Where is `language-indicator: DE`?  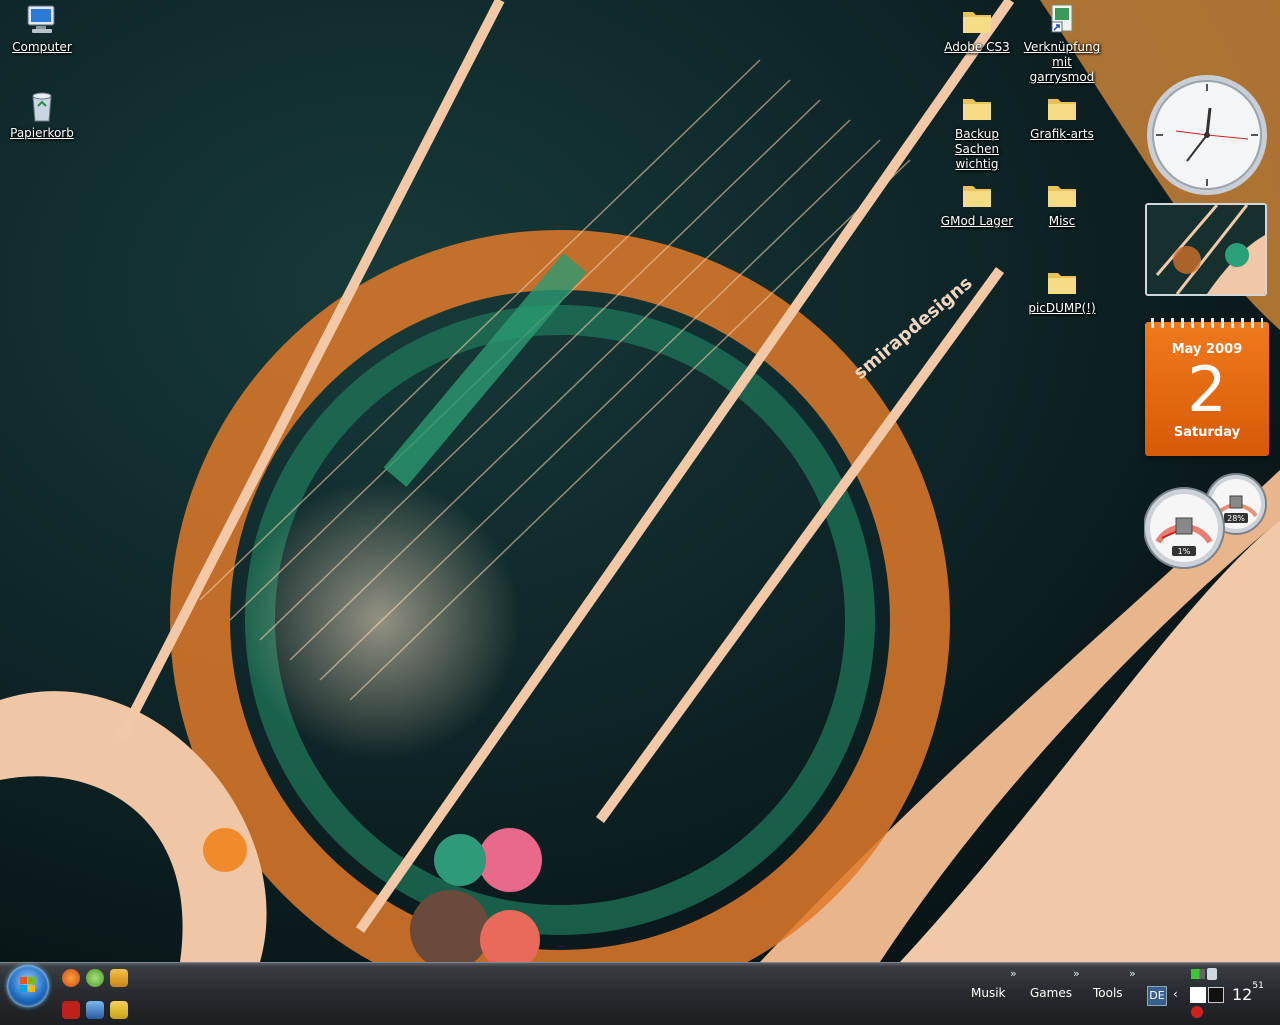
language-indicator: DE is located at coordinates (1157, 996).